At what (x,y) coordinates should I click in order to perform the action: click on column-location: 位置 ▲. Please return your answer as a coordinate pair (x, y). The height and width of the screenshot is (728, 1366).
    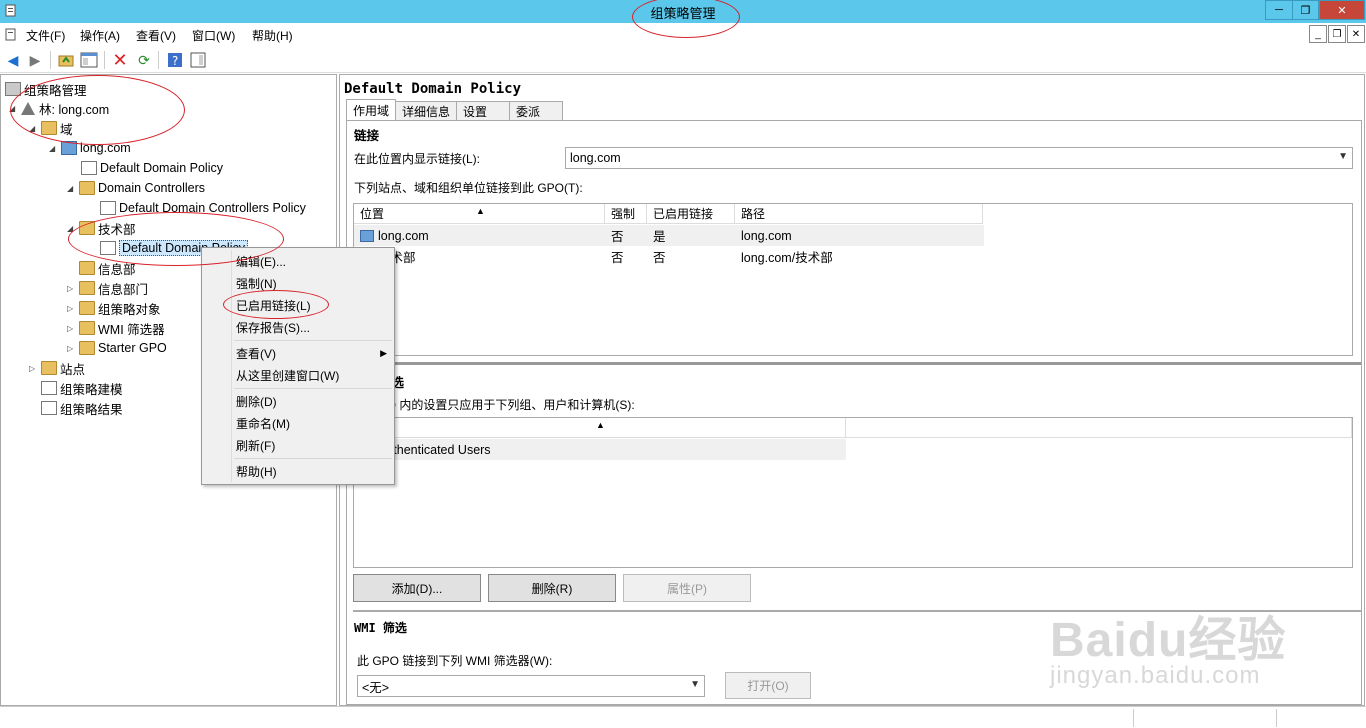
    Looking at the image, I should click on (479, 214).